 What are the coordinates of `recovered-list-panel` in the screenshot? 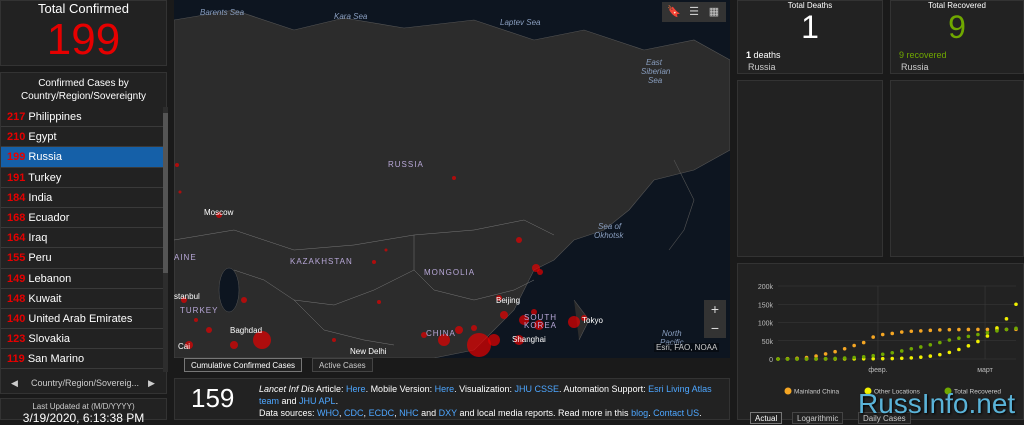 It's located at (957, 168).